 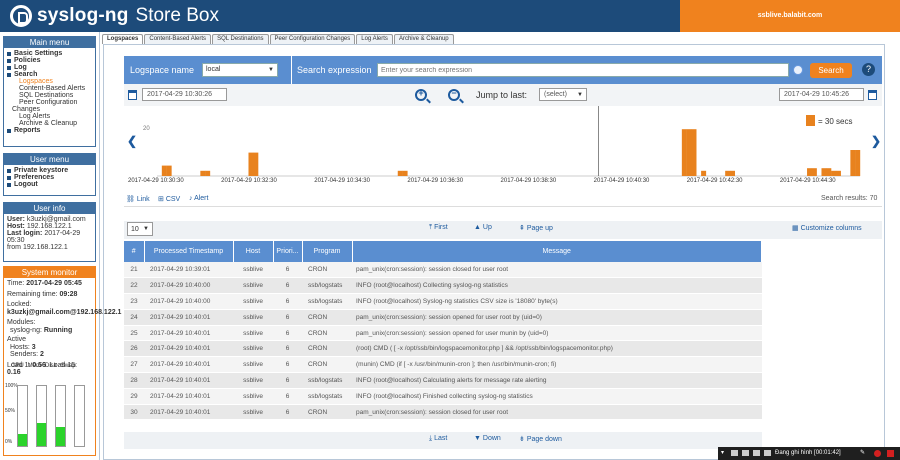 I want to click on link-button: ⛓ Link, so click(x=138, y=199).